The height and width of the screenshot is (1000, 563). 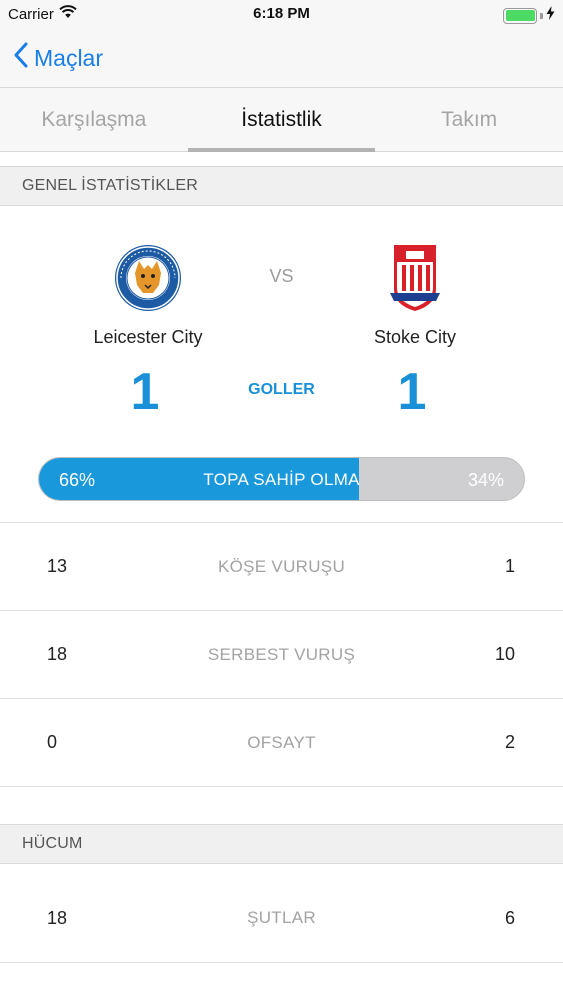 I want to click on stat-row-shots: 18 ŞUTLAR 6, so click(x=281, y=918).